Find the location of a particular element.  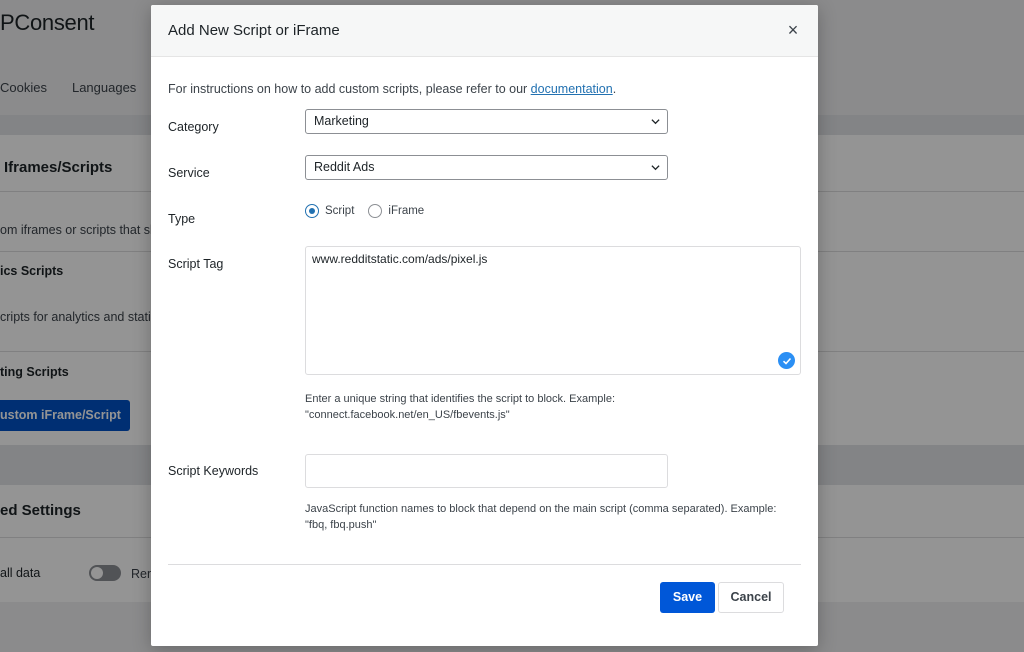

close-icon: × is located at coordinates (793, 30).